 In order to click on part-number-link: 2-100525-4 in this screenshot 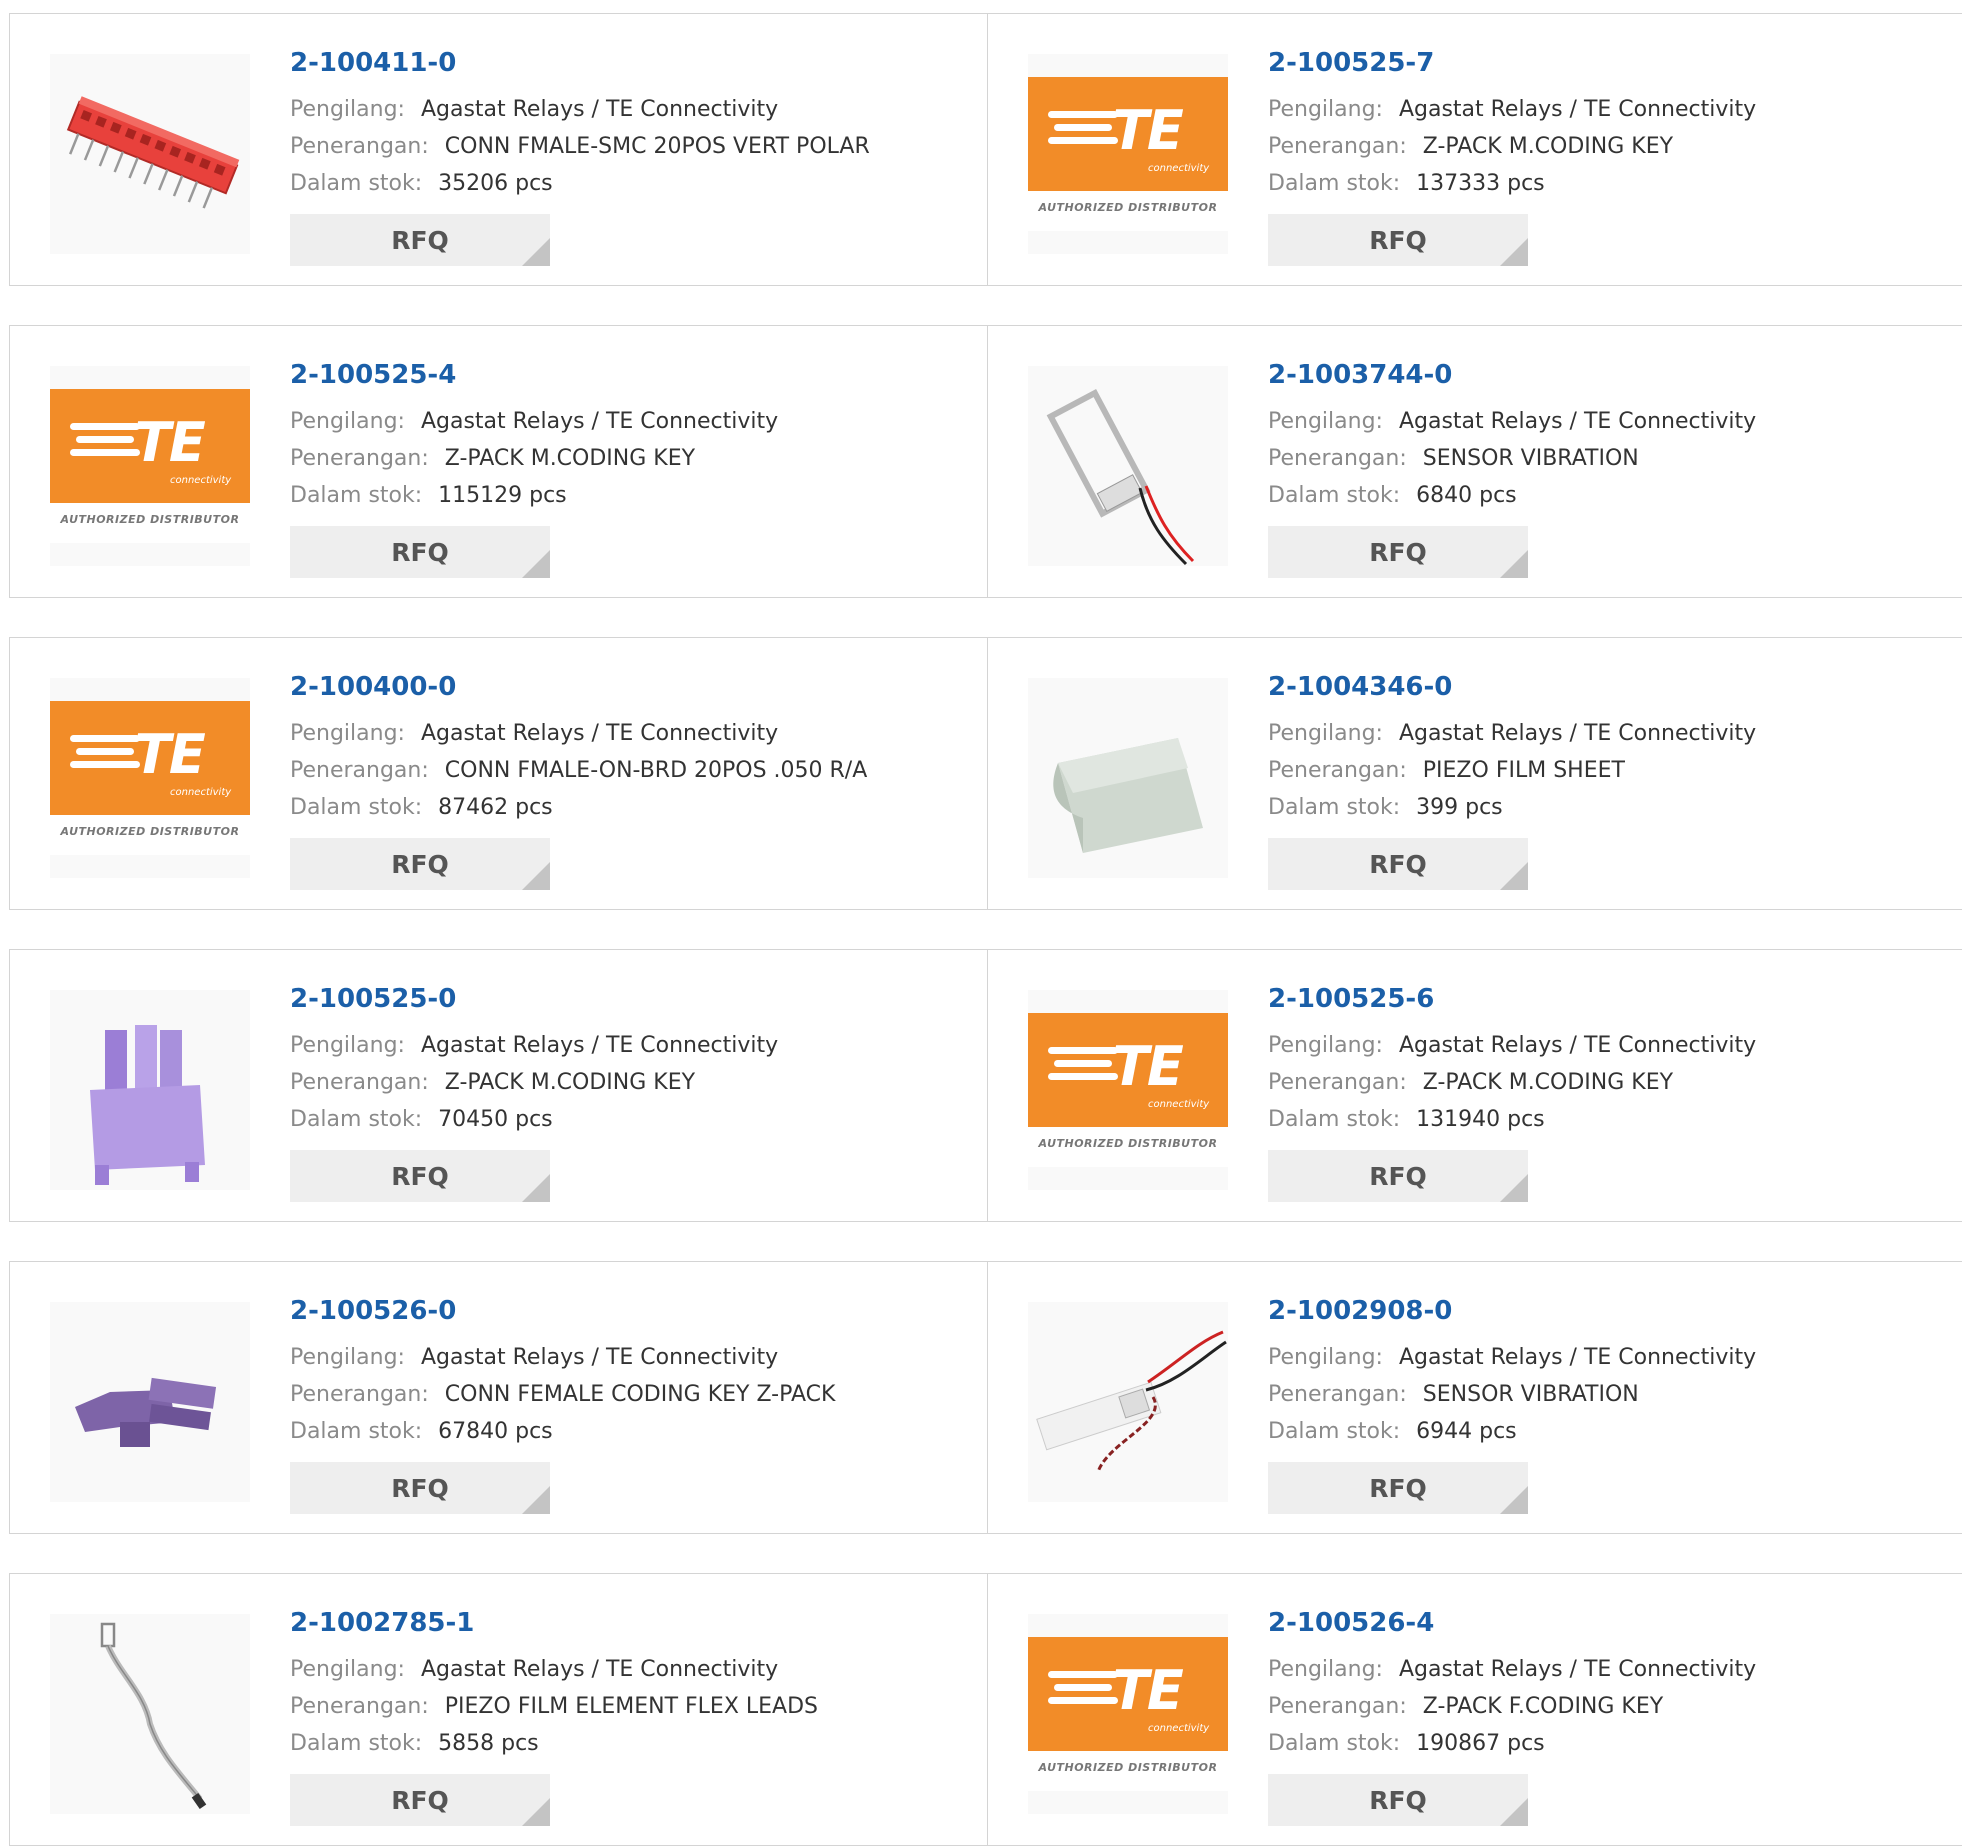, I will do `click(534, 375)`.